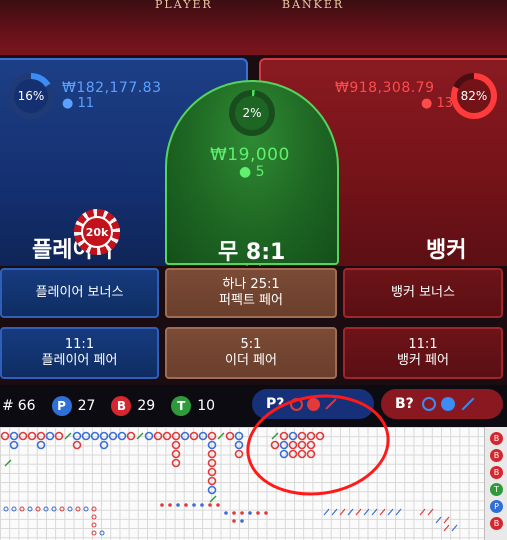 Image resolution: width=507 pixels, height=540 pixels. What do you see at coordinates (8, 406) in the screenshot?
I see `total-prefix: #` at bounding box center [8, 406].